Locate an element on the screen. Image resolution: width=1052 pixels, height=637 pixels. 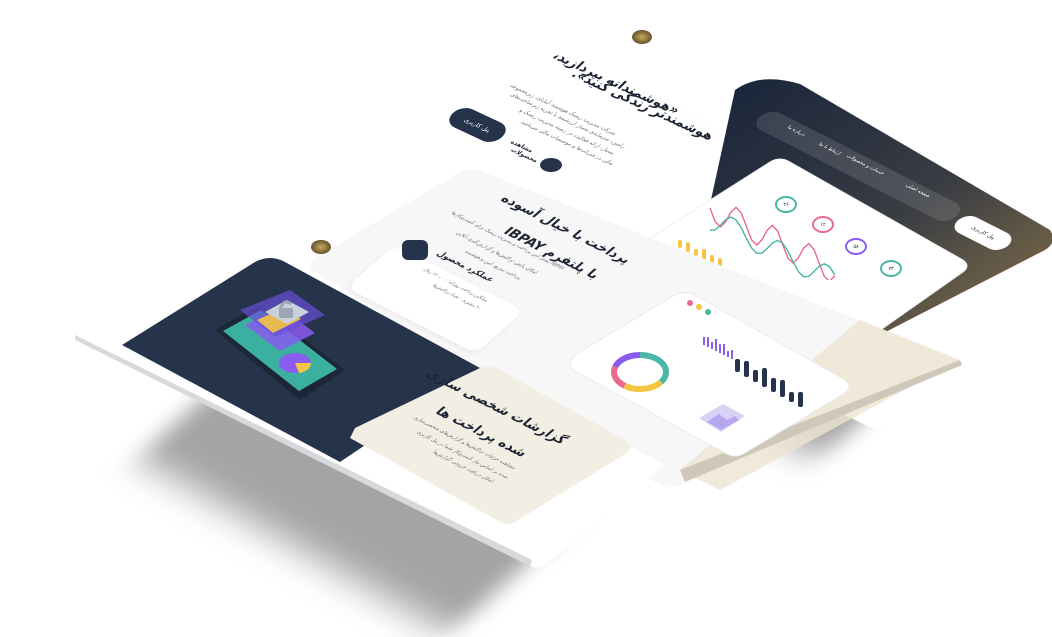
logo-icon is located at coordinates (642, 37).